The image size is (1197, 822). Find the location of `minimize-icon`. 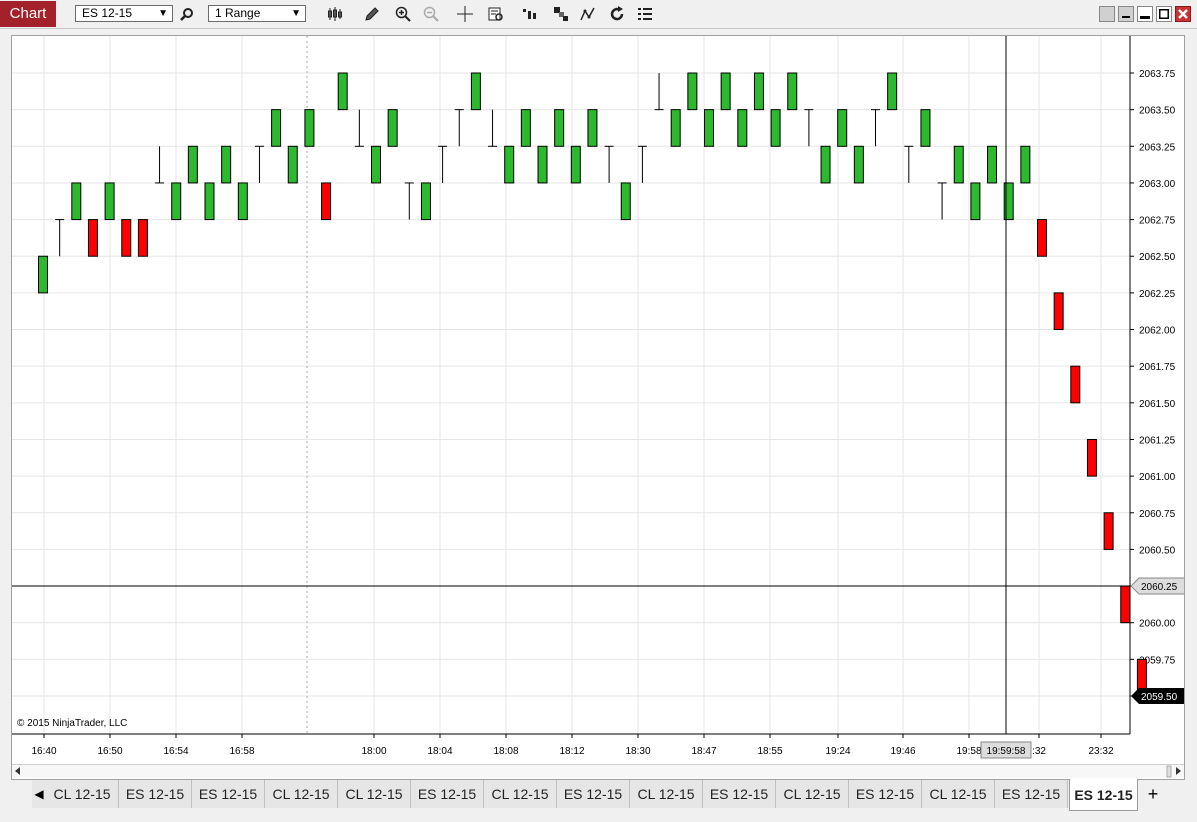

minimize-icon is located at coordinates (1126, 14).